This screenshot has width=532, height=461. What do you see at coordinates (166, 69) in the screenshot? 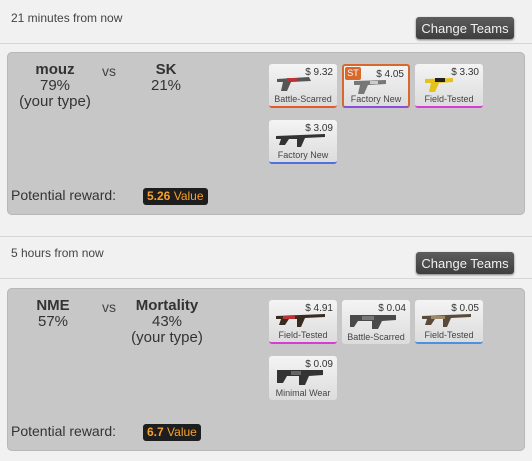
I see `team-name: SK` at bounding box center [166, 69].